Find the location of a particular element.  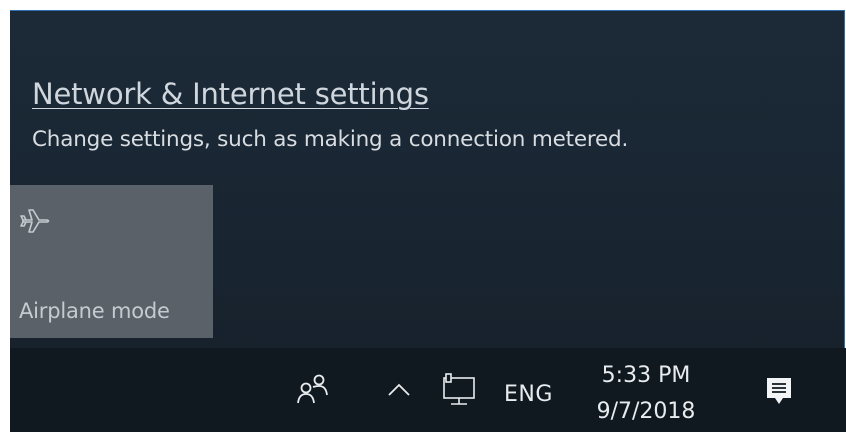

chevron-up-icon is located at coordinates (399, 389).